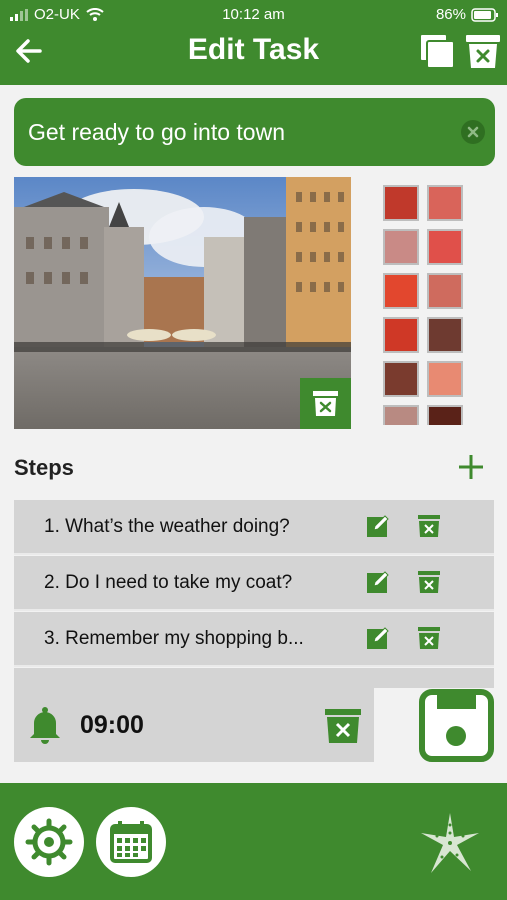 This screenshot has height=900, width=507. I want to click on duplicate-icon, so click(437, 51).